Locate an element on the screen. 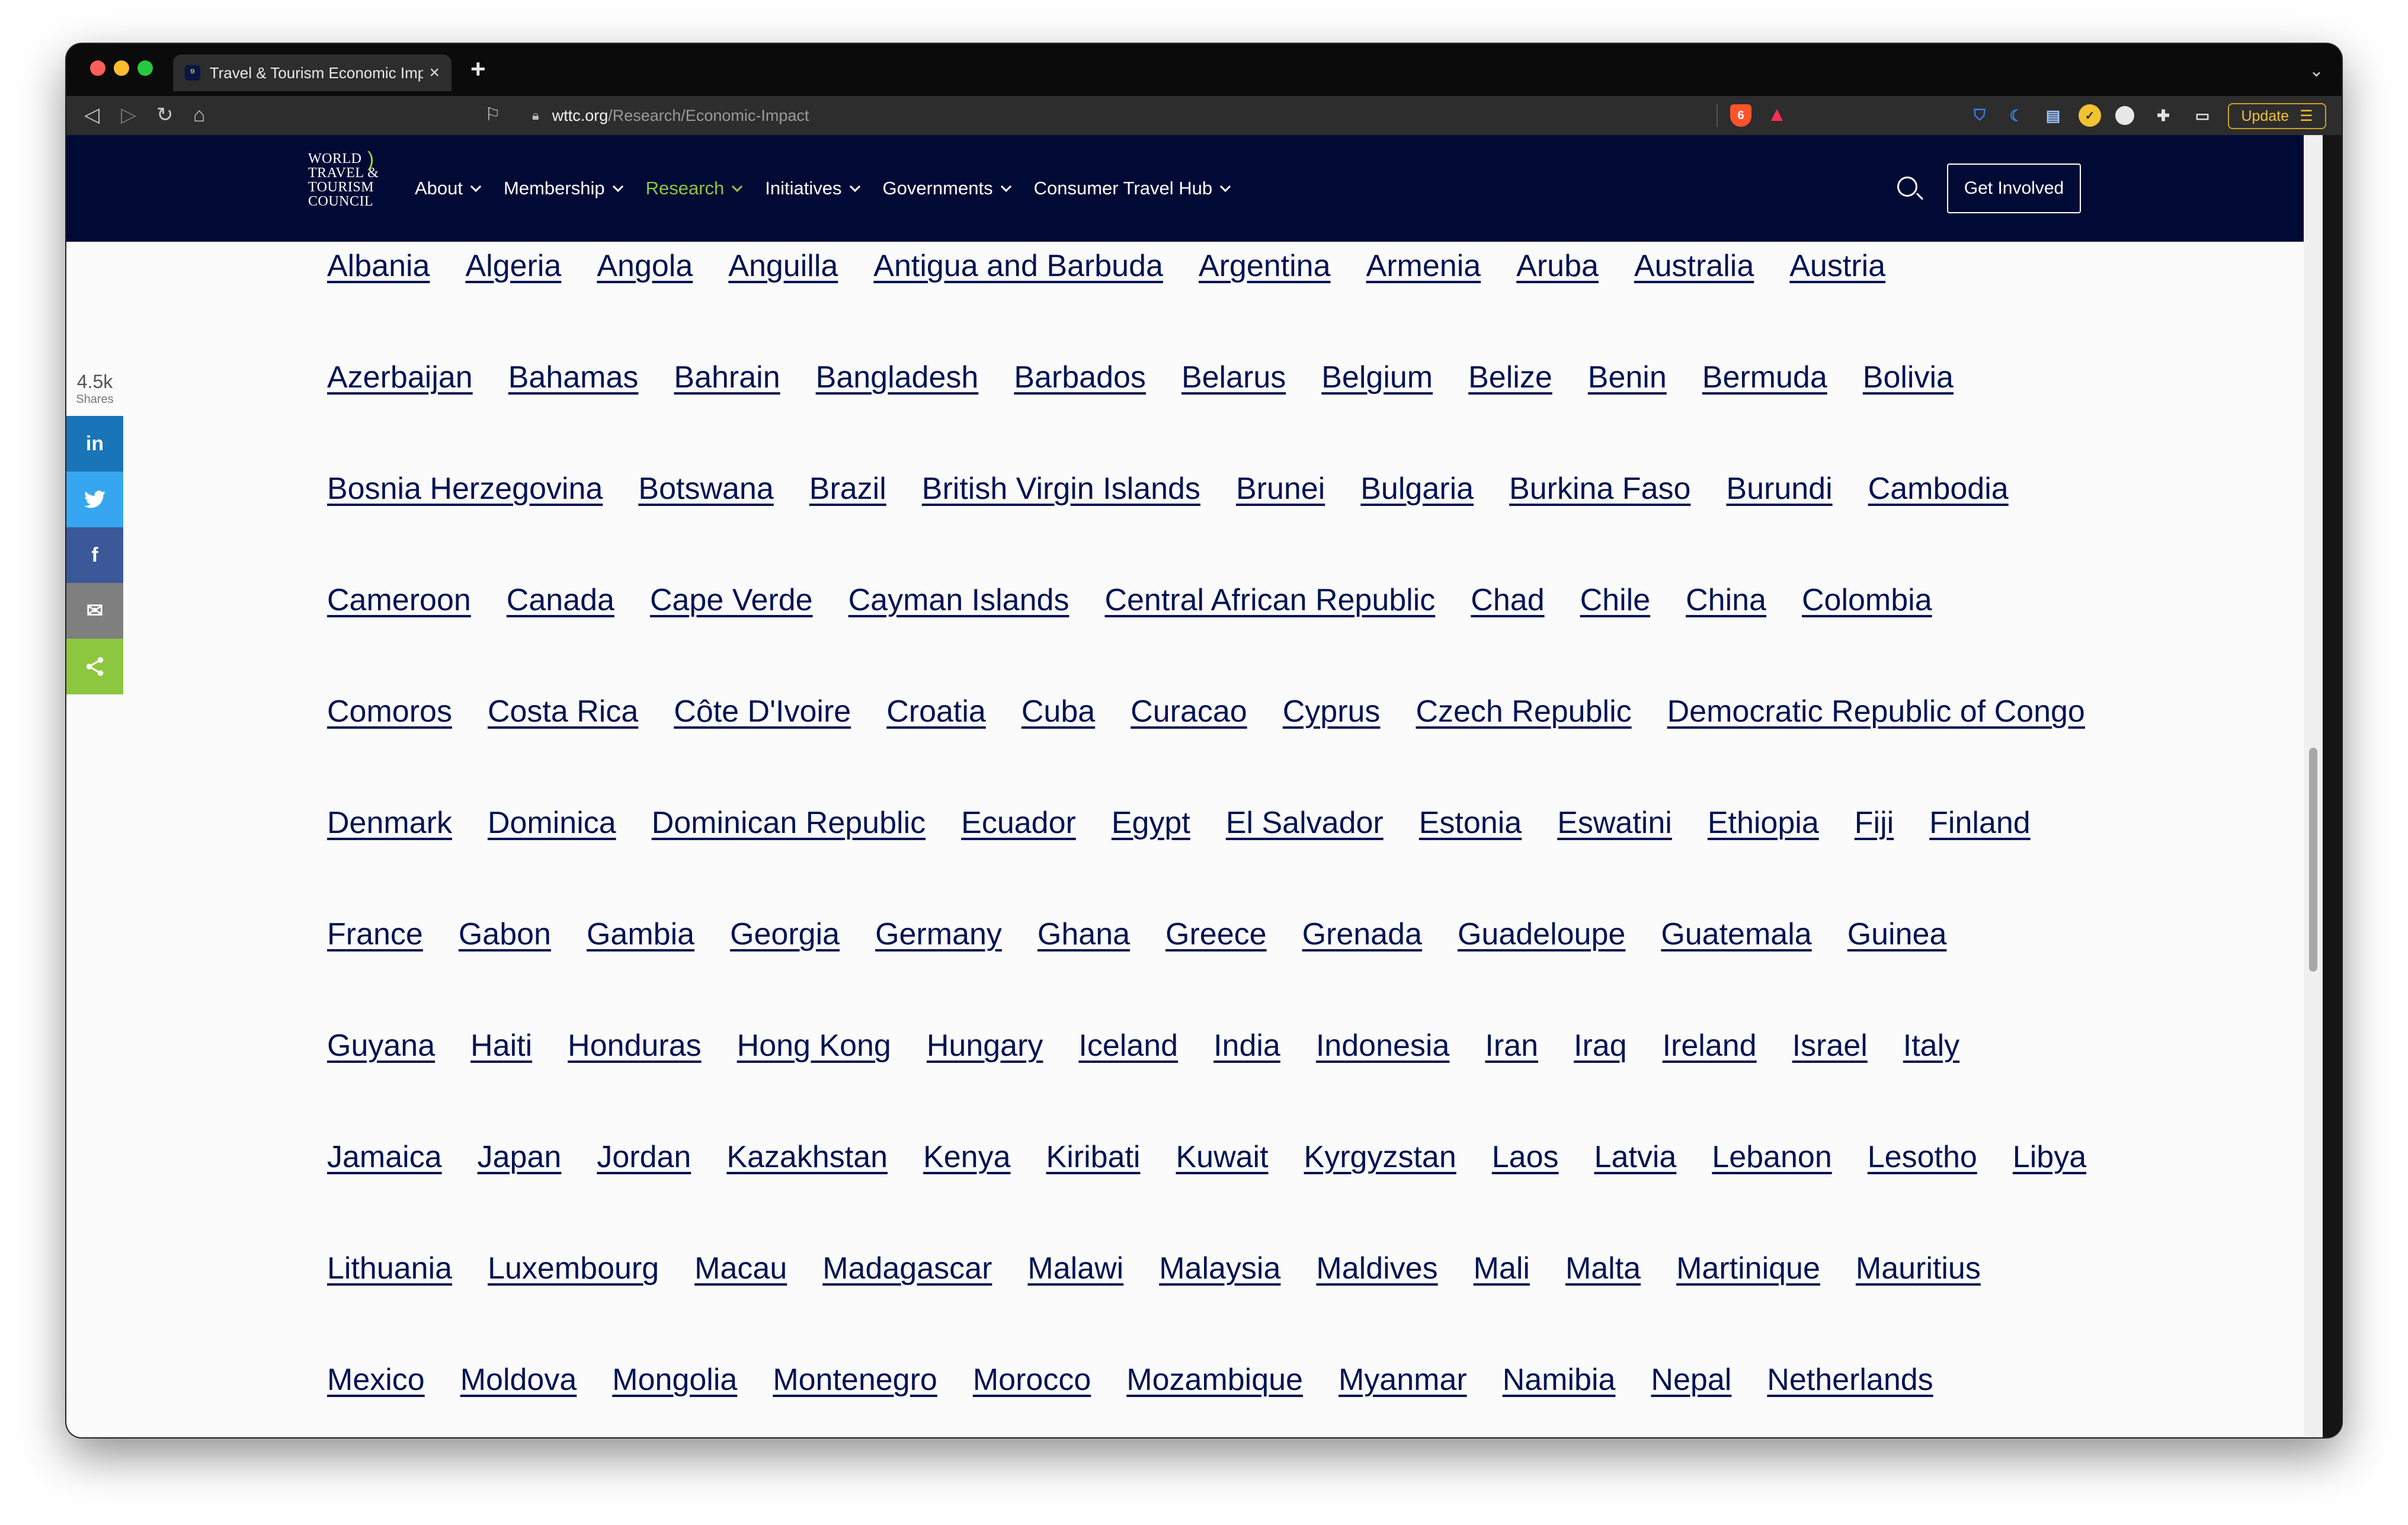  country-link: Armenia is located at coordinates (1423, 266).